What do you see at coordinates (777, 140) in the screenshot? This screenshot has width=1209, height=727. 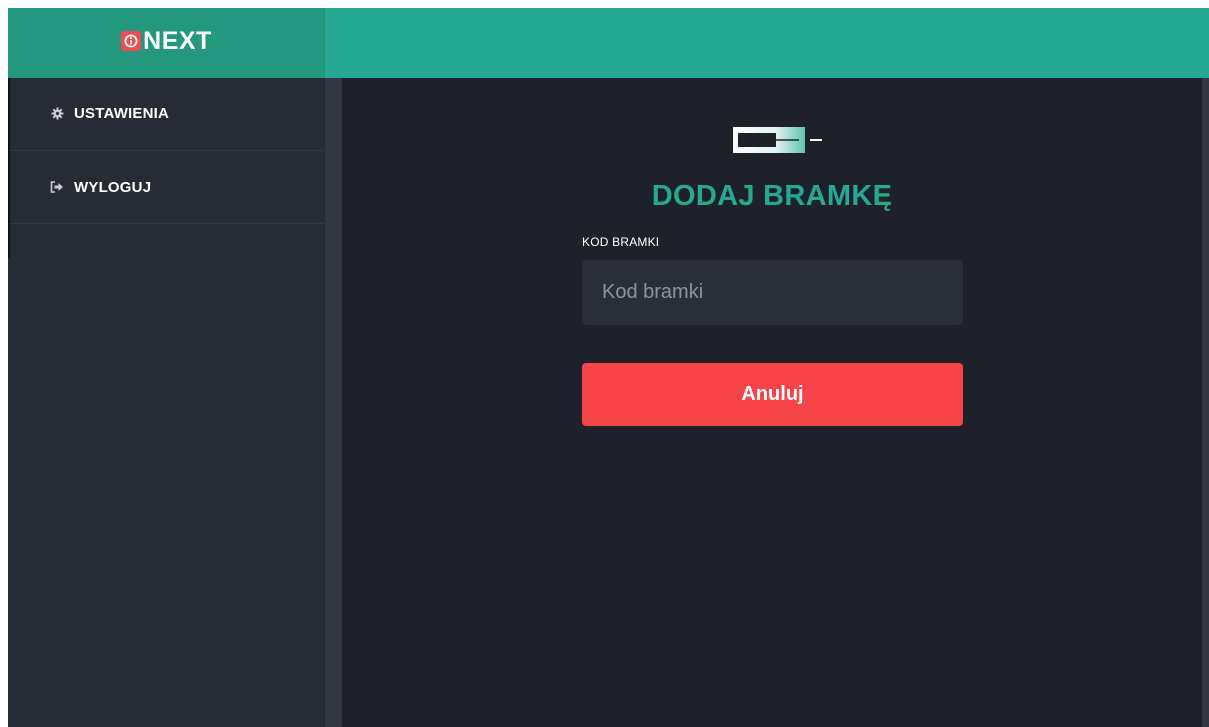 I see `gateway-device-icon` at bounding box center [777, 140].